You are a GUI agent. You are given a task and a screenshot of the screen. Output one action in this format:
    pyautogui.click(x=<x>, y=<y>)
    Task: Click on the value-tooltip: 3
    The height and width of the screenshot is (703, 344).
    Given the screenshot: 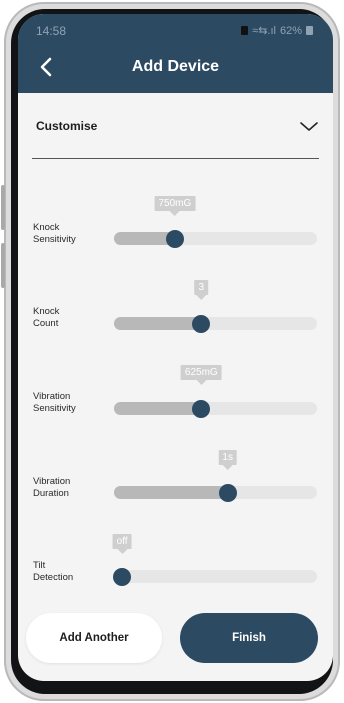 What is the action you would take?
    pyautogui.click(x=201, y=290)
    